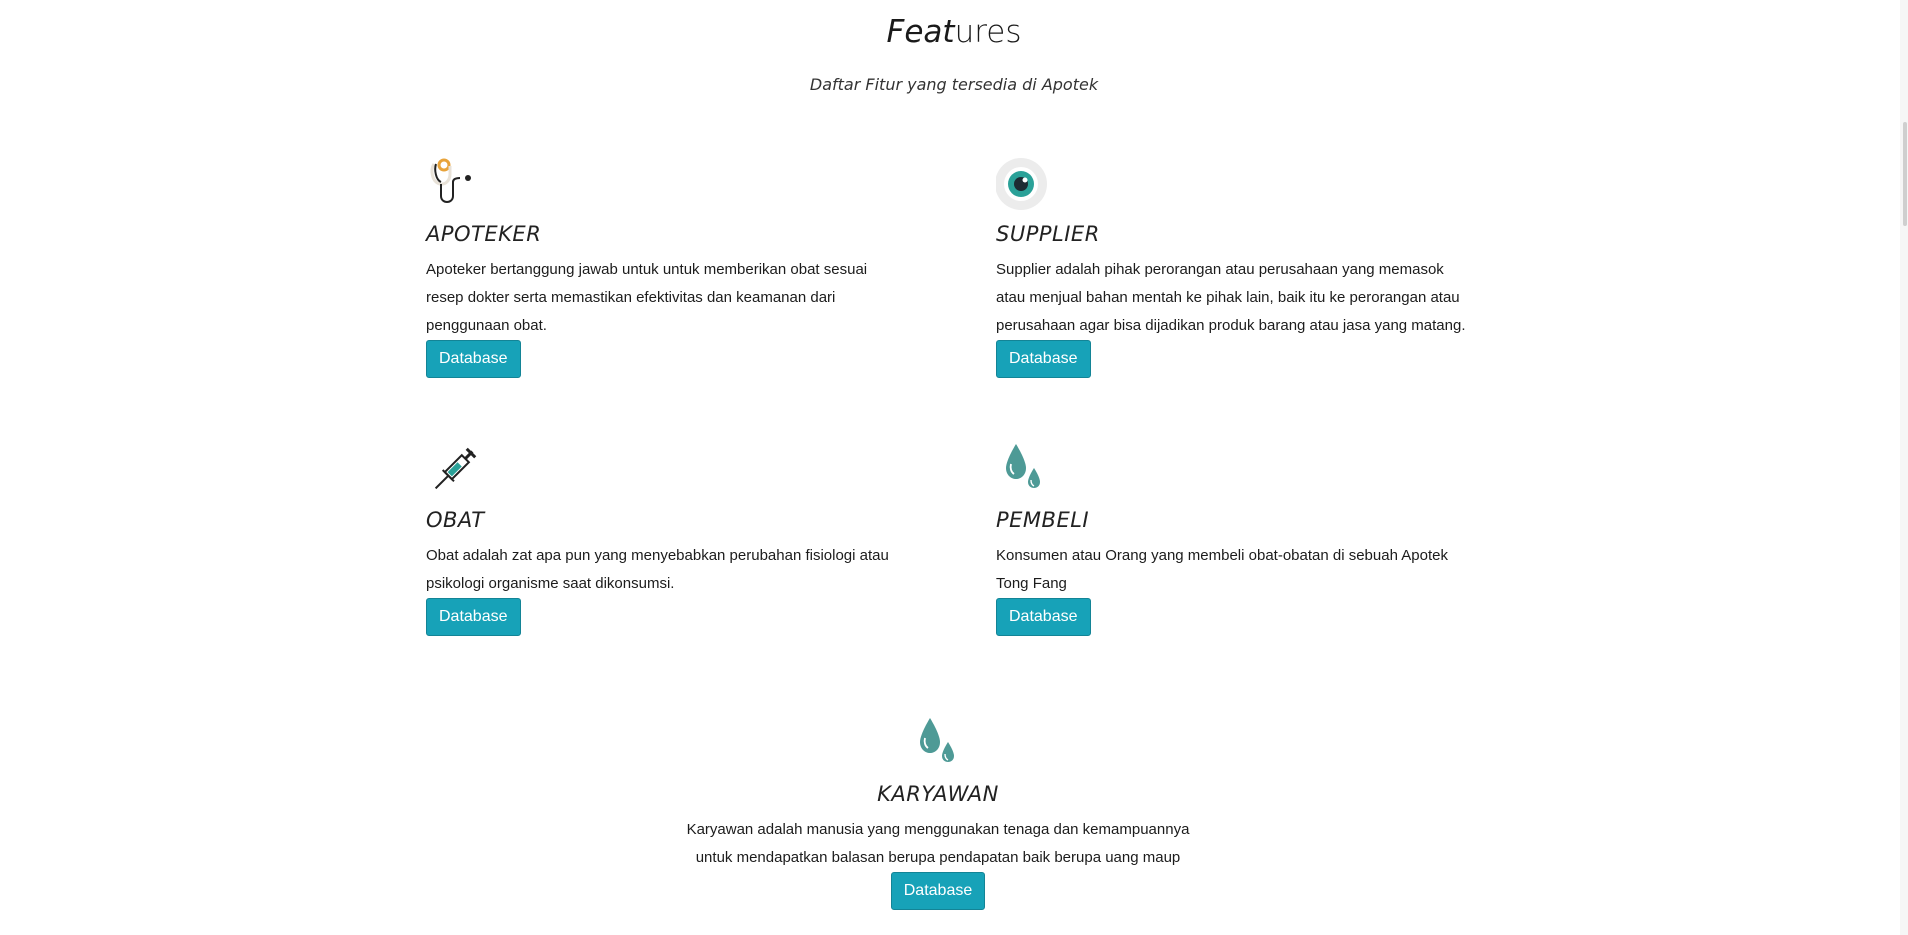 This screenshot has height=935, width=1908. What do you see at coordinates (1043, 617) in the screenshot?
I see `pembeli-database-button: Database` at bounding box center [1043, 617].